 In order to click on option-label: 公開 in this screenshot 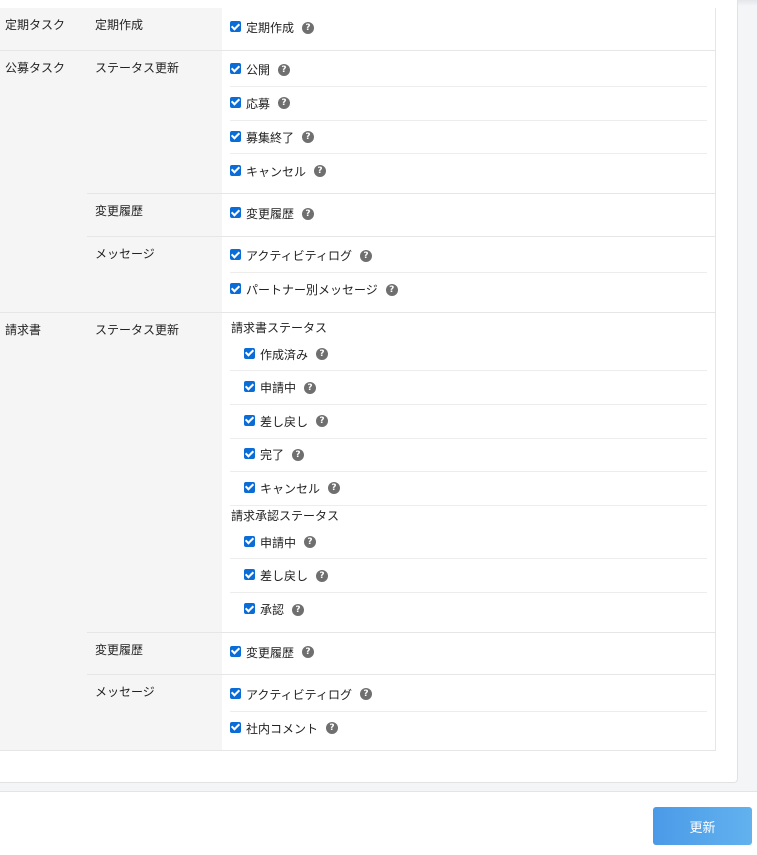, I will do `click(258, 70)`.